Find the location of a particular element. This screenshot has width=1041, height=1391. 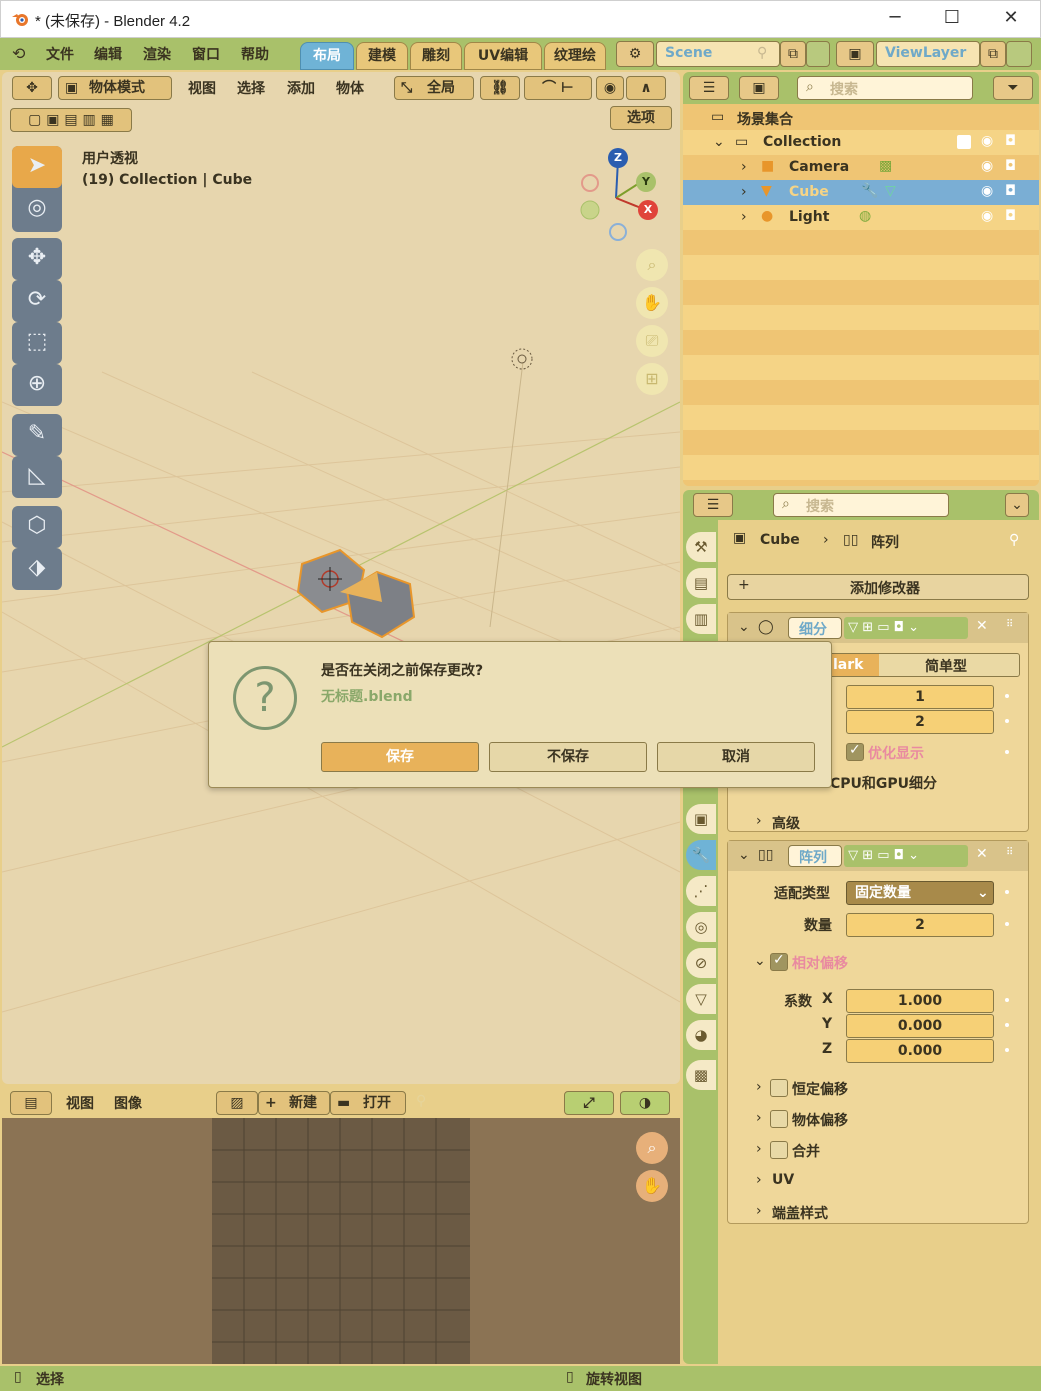

catmull-clark-option: lark is located at coordinates (854, 665).